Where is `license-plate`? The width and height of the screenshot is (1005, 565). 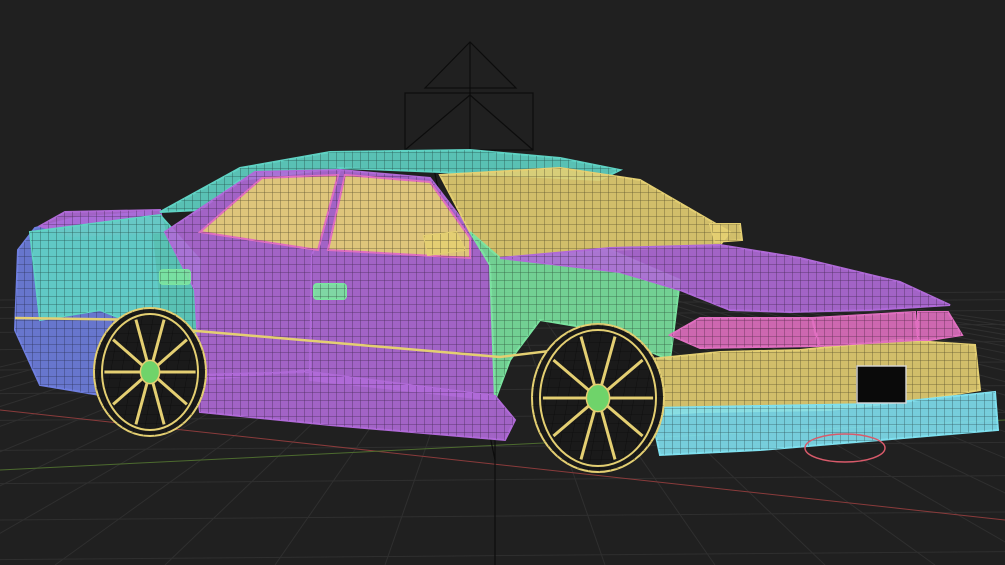
license-plate is located at coordinates (881, 384).